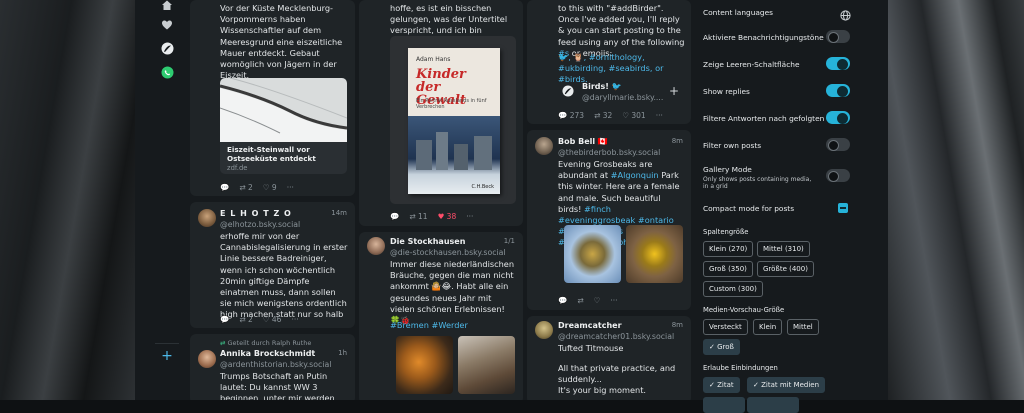 This screenshot has height=413, width=1024. Describe the element at coordinates (272, 319) in the screenshot. I see `like-button: ♡ 46` at that location.